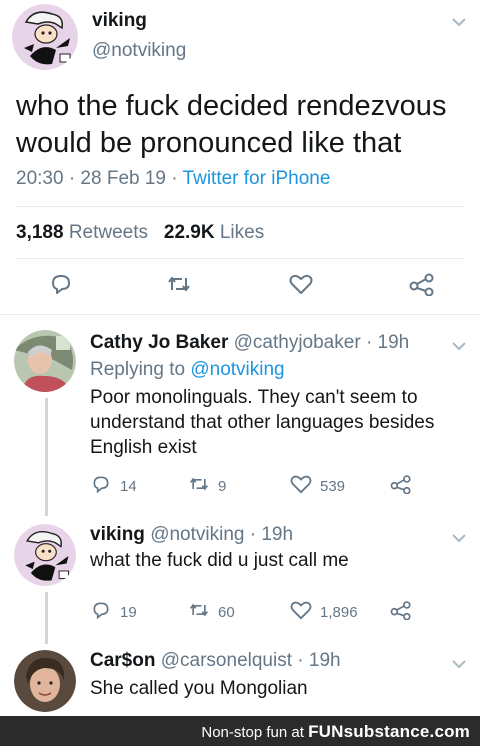  I want to click on tweet-stats: 3,188 Retweets 22.9K Likes, so click(140, 233).